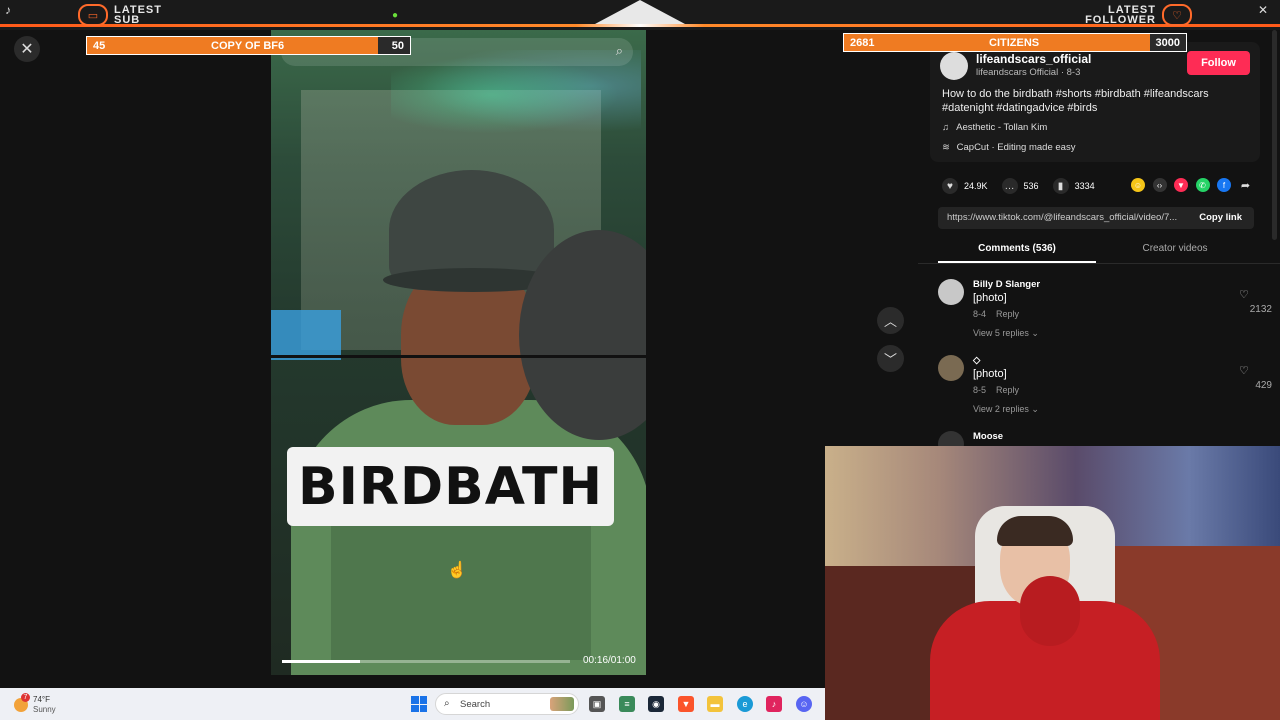 This screenshot has height=720, width=1280. What do you see at coordinates (306, 335) in the screenshot?
I see `video-scene-monitor` at bounding box center [306, 335].